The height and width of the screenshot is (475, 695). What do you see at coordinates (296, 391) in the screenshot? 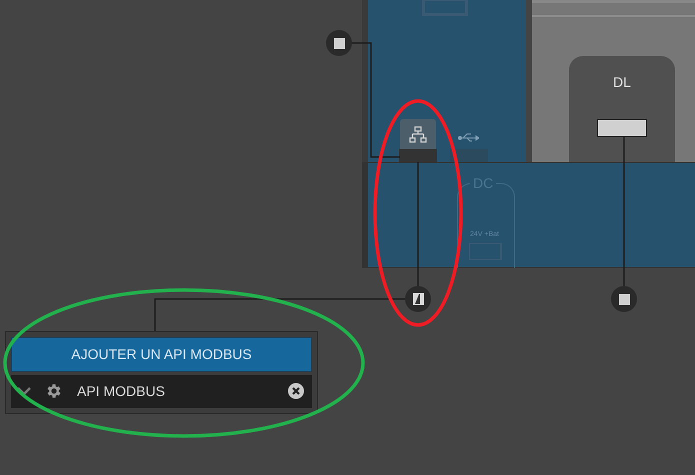
I see `remove-icon` at bounding box center [296, 391].